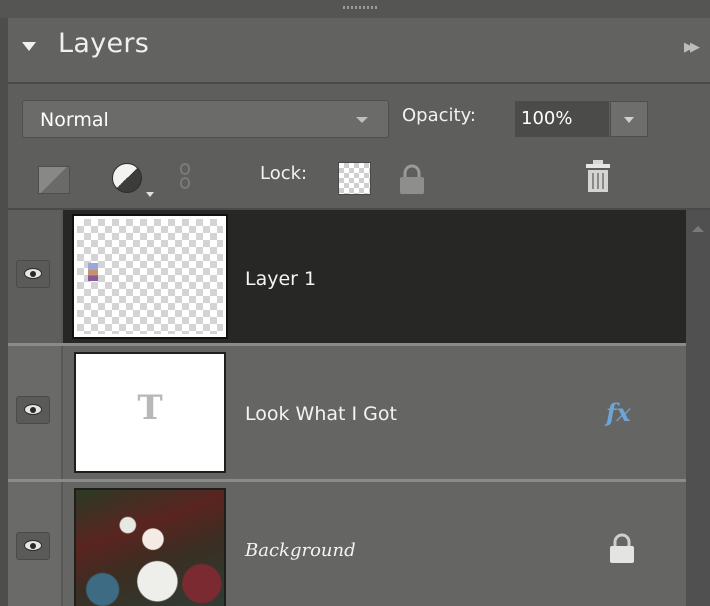 This screenshot has width=710, height=606. What do you see at coordinates (361, 7) in the screenshot?
I see `grip-dots-icon` at bounding box center [361, 7].